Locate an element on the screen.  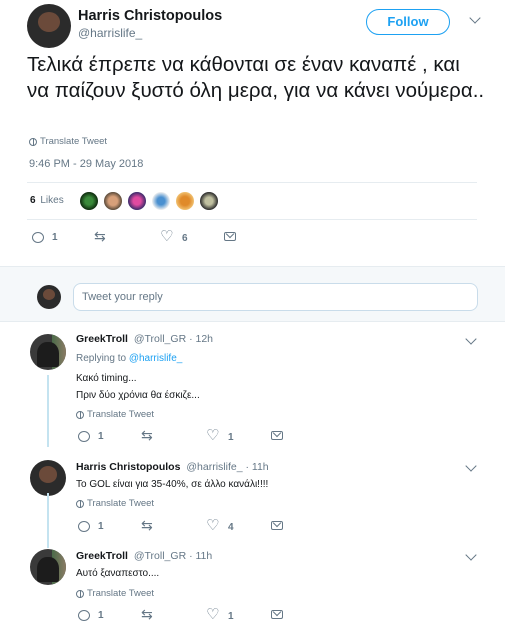
like-count: 6 is located at coordinates (185, 238).